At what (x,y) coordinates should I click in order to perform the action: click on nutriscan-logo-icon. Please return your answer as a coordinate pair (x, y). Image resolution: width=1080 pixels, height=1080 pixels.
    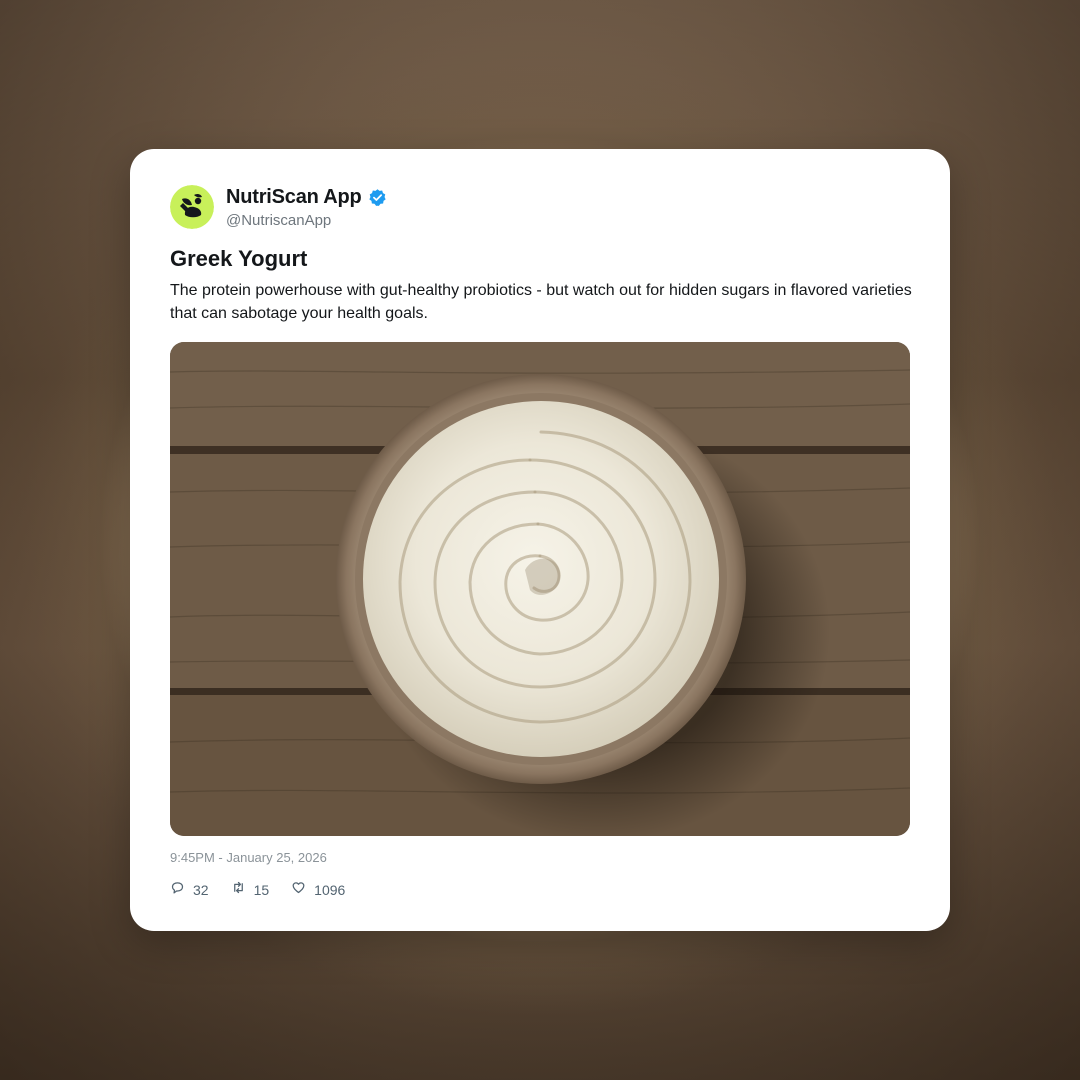
    Looking at the image, I should click on (192, 207).